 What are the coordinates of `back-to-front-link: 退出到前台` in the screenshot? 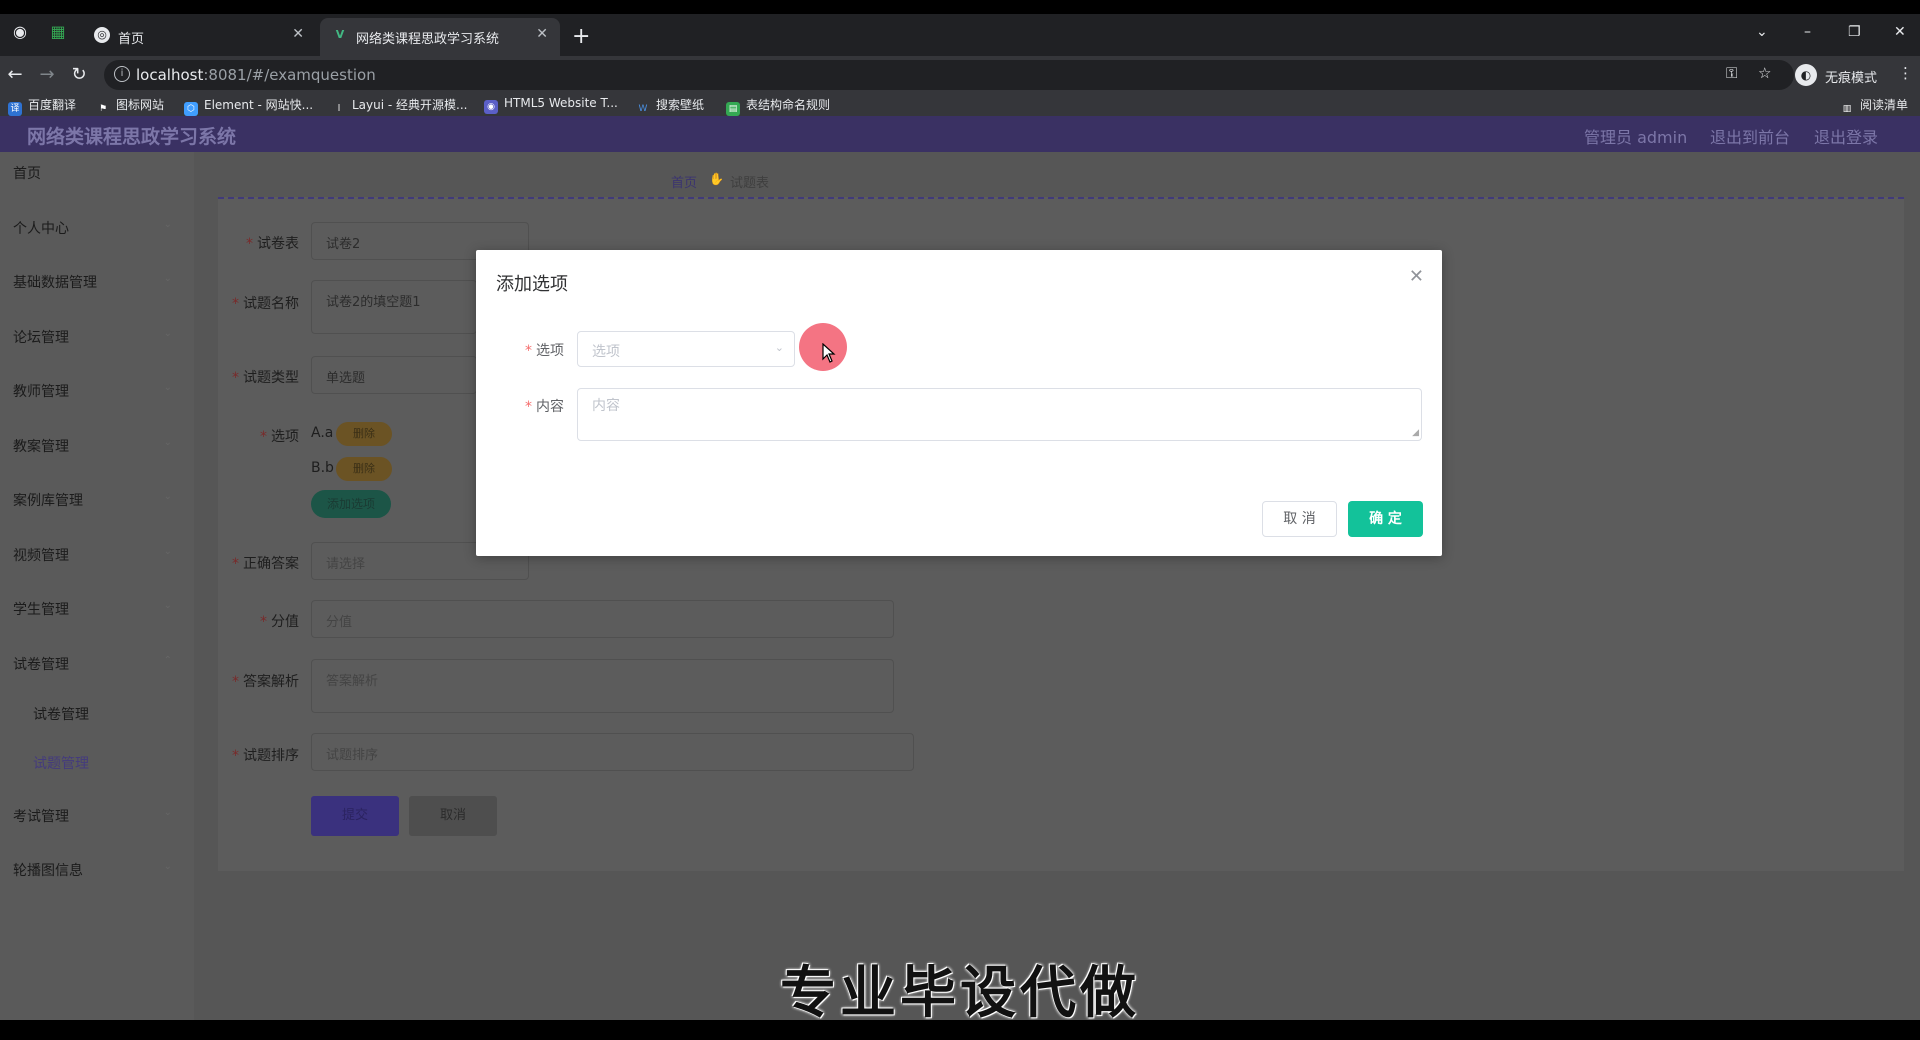 It's located at (1750, 136).